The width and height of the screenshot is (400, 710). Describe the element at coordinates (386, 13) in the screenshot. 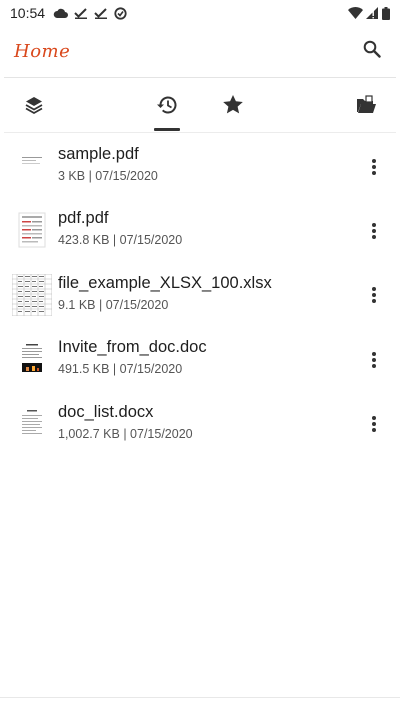

I see `battery-icon` at that location.